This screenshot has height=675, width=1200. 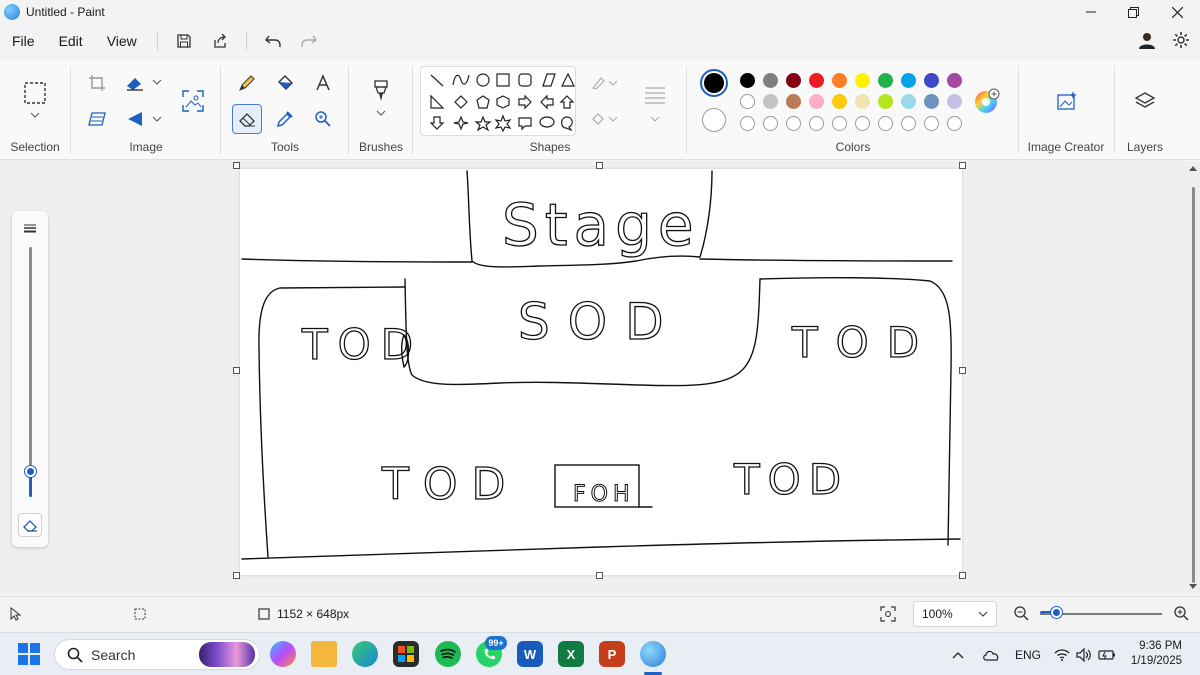 What do you see at coordinates (247, 83) in the screenshot?
I see `pencil-tool` at bounding box center [247, 83].